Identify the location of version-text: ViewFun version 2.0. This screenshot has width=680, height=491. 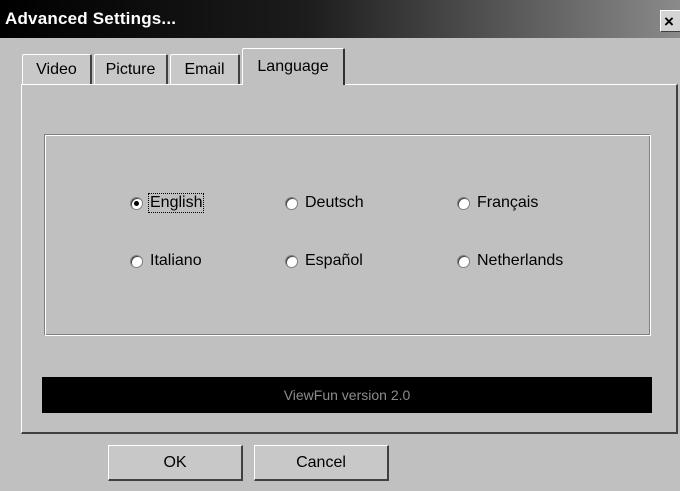
(347, 395).